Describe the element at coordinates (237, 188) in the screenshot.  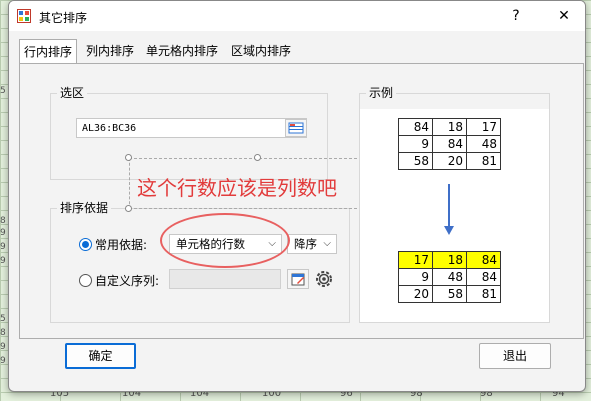
I see `annotation-text: 这个行数应该是列数吧` at that location.